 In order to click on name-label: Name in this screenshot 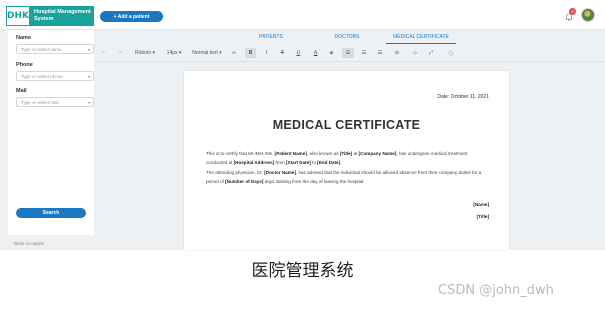, I will do `click(23, 38)`.